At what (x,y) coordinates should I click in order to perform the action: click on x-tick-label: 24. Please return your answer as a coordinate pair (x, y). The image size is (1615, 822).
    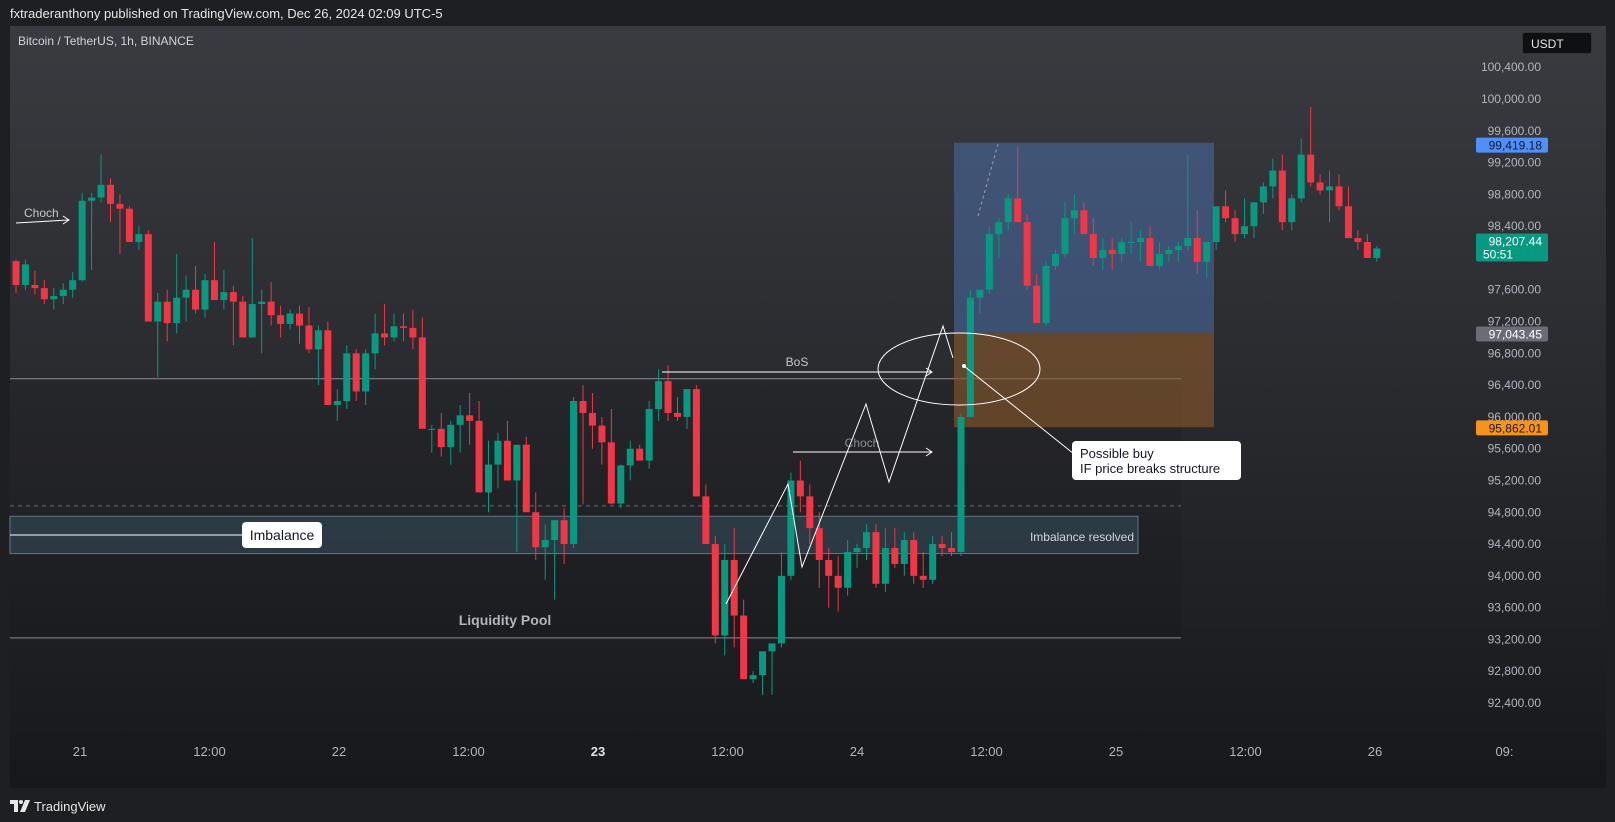
    Looking at the image, I should click on (857, 751).